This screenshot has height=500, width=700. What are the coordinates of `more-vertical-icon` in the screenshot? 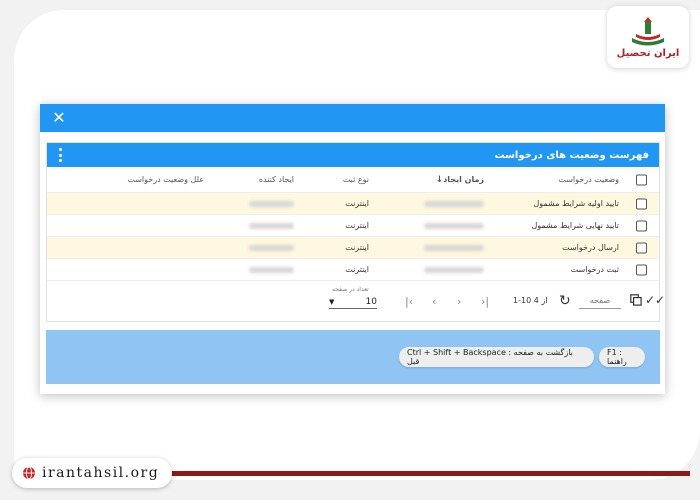 It's located at (60, 155).